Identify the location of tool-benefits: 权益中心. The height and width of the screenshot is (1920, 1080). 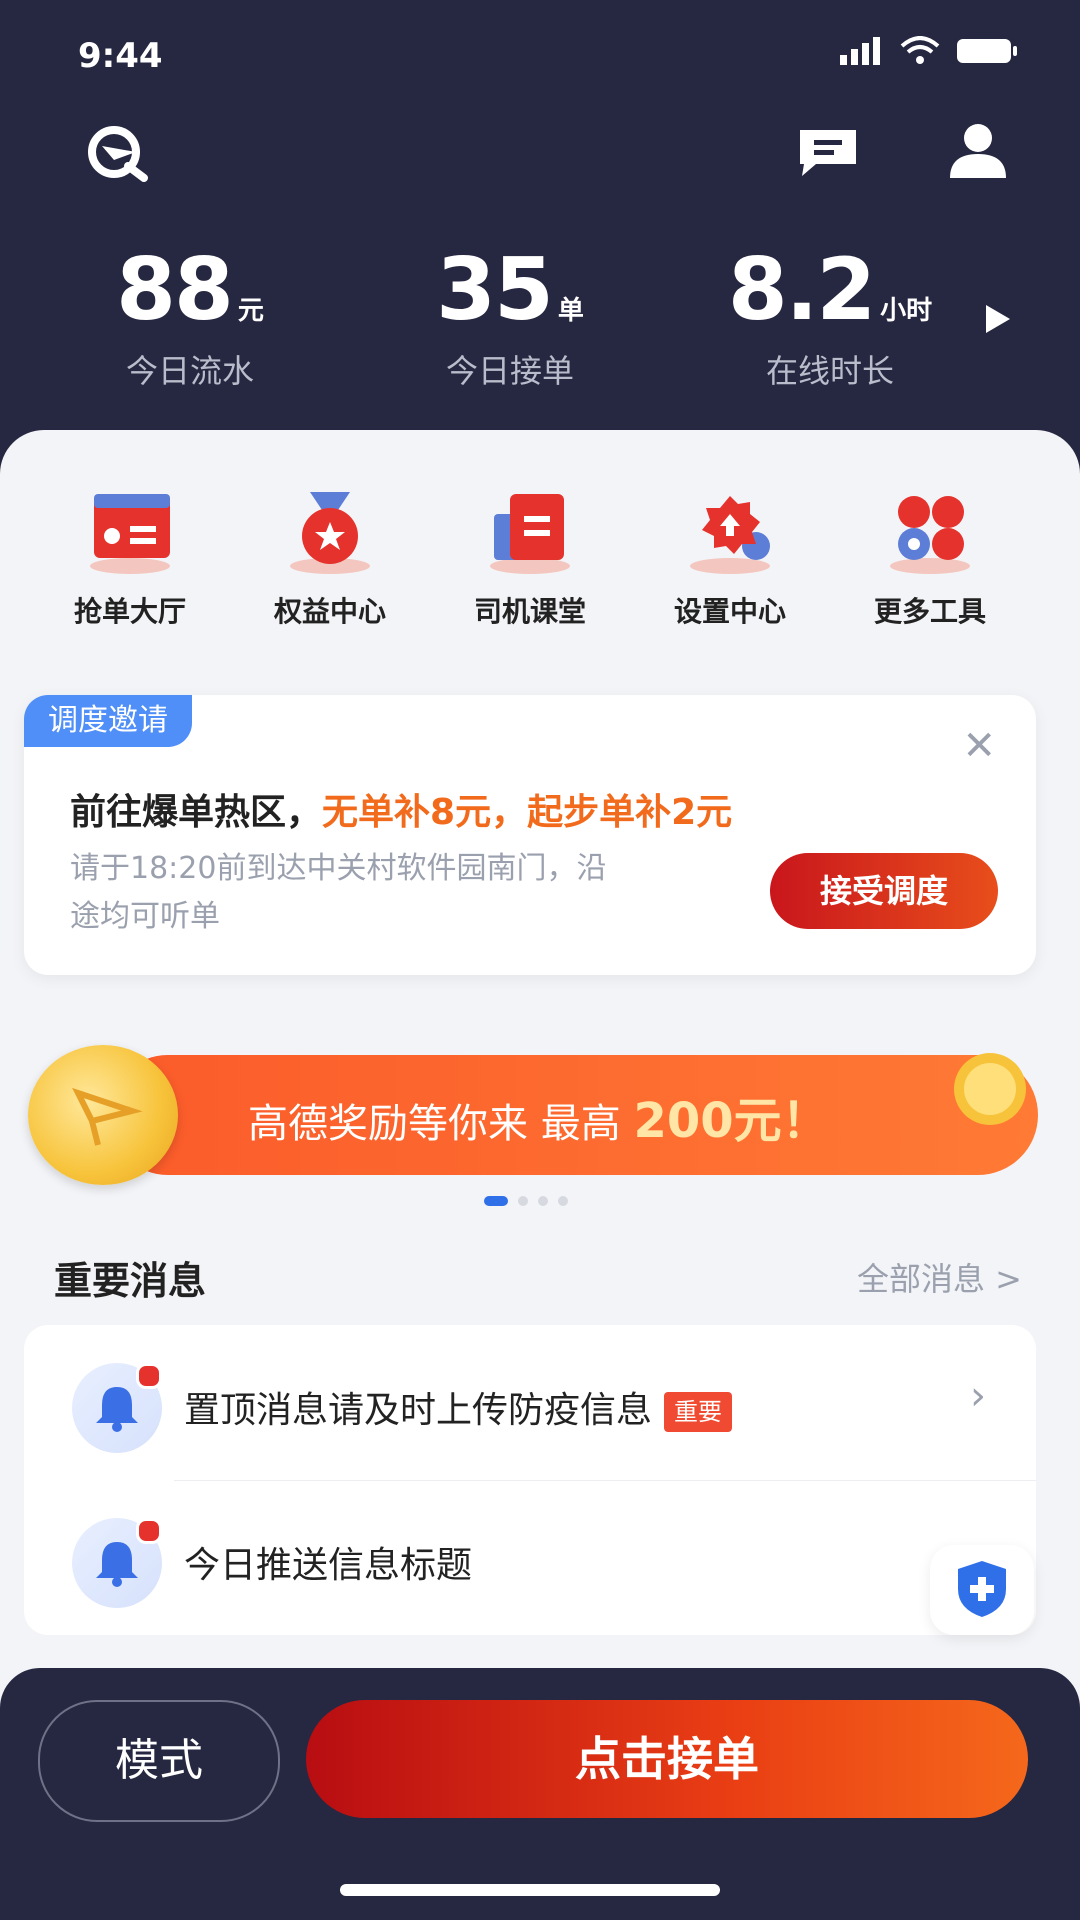
(330, 560).